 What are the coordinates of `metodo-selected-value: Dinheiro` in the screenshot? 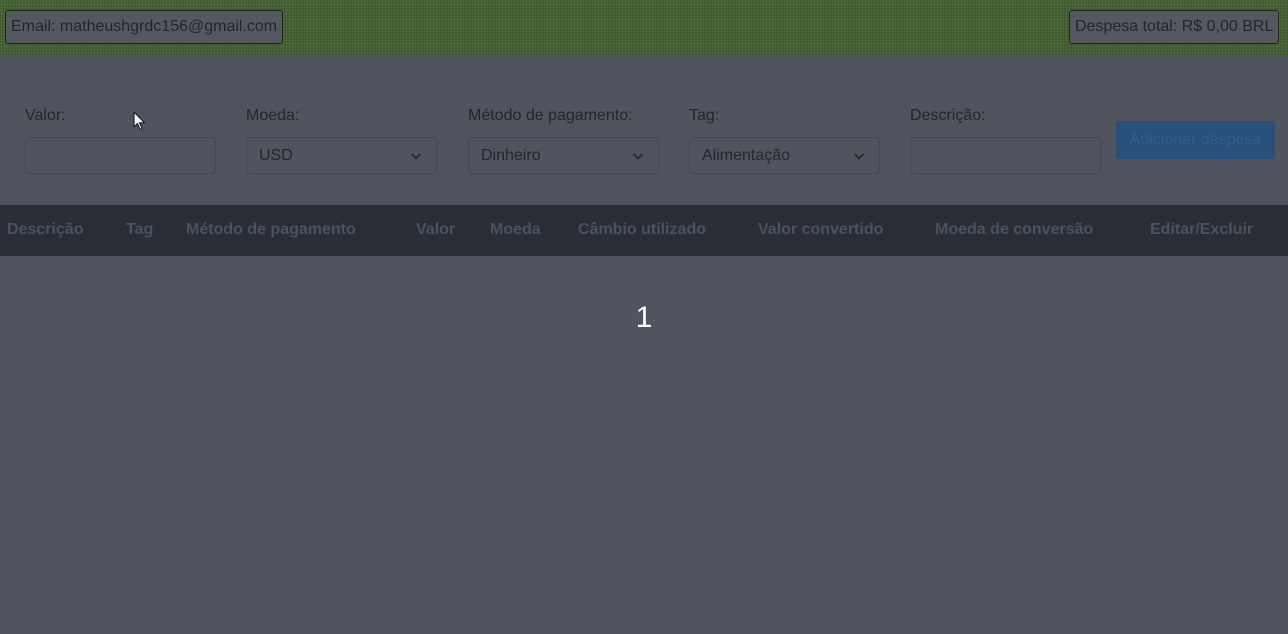 It's located at (511, 155).